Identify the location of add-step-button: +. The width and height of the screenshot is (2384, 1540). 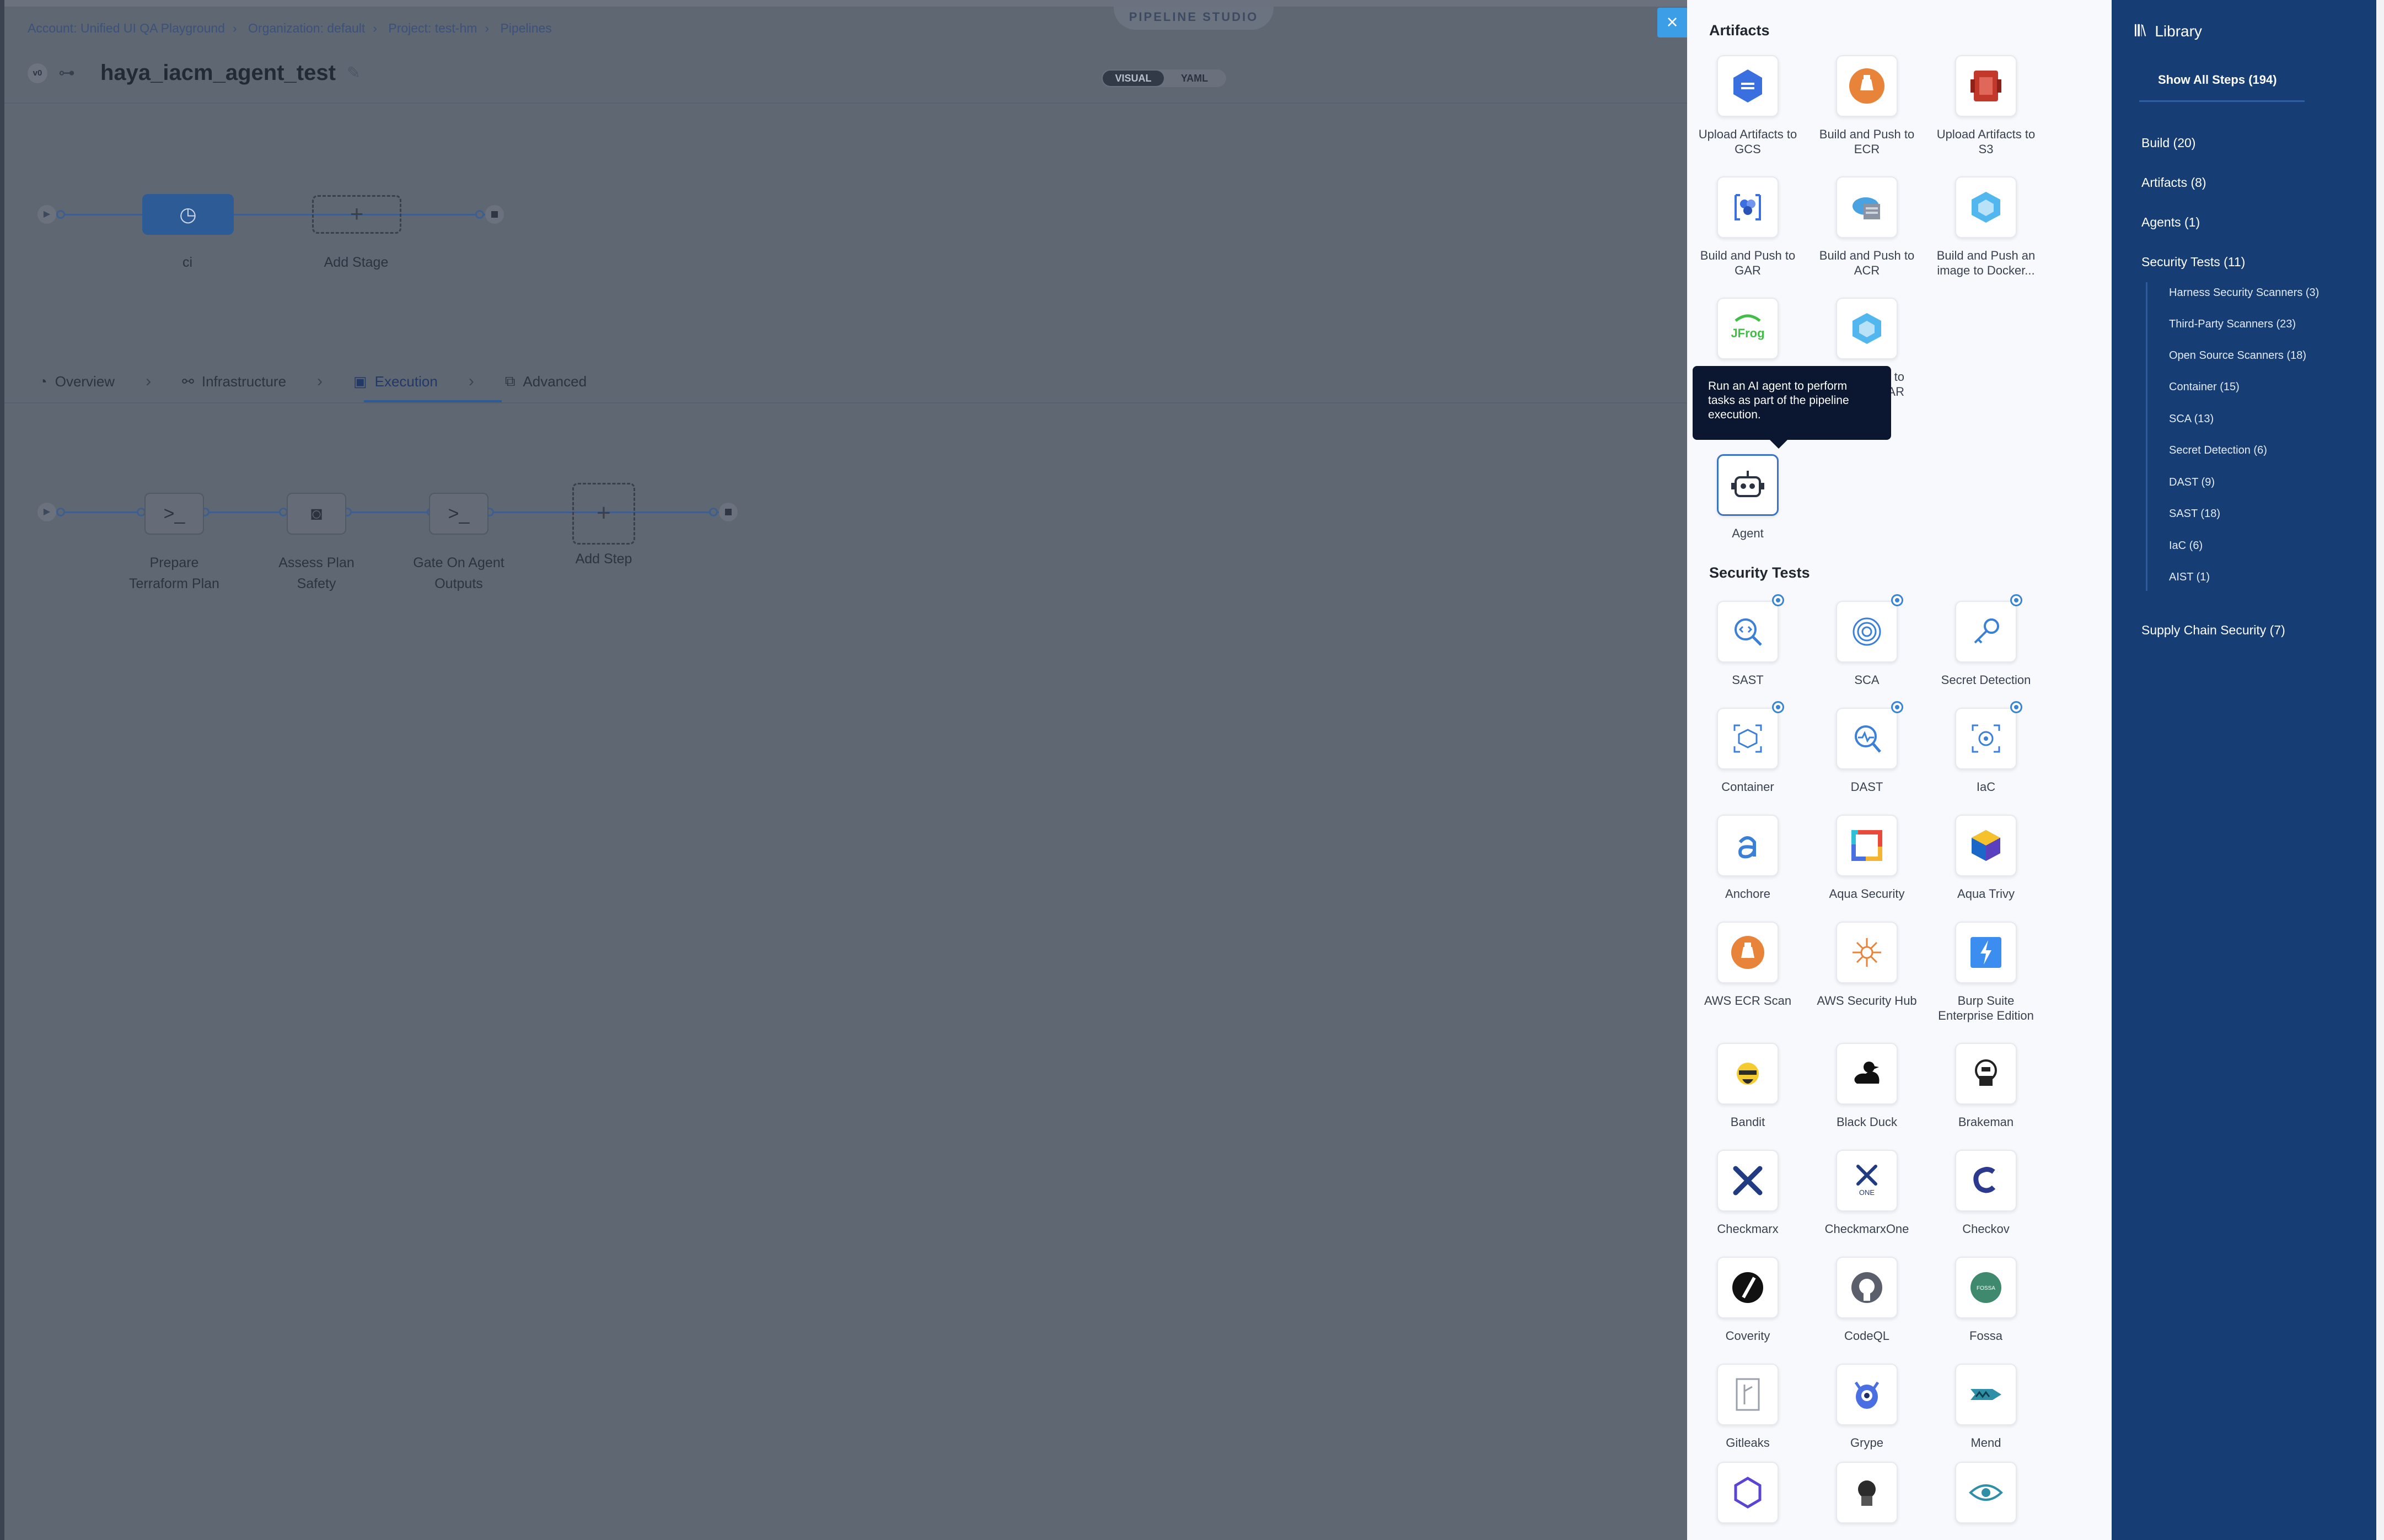
(603, 514).